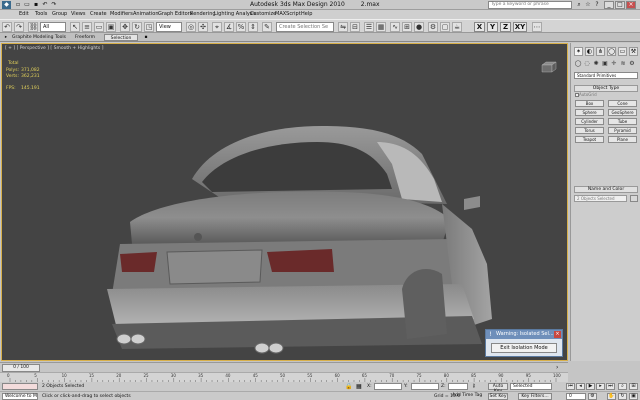  I want to click on select-rotate-icon: ↻, so click(137, 27).